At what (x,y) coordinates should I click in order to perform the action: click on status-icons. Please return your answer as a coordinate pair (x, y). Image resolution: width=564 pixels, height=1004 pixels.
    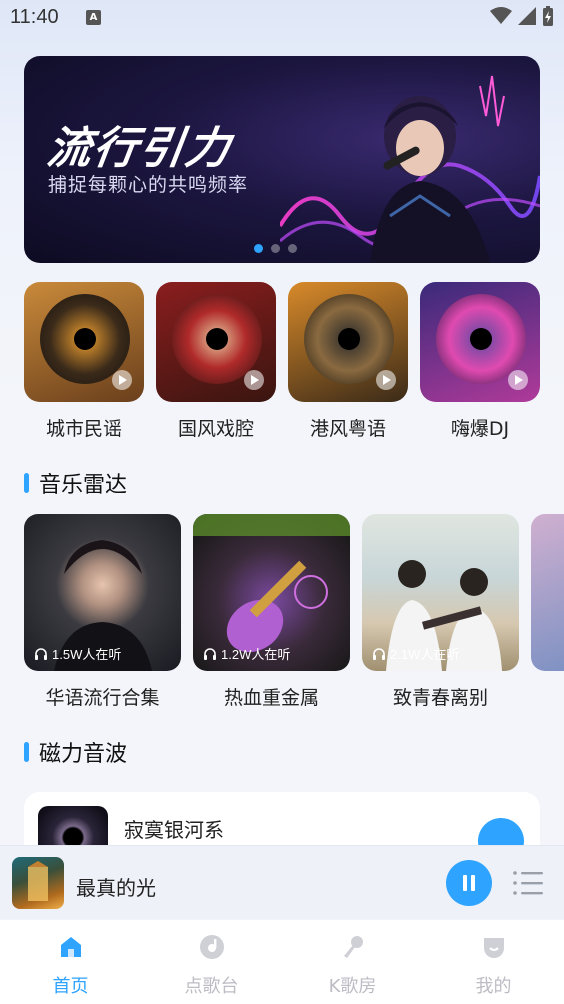
    Looking at the image, I should click on (522, 16).